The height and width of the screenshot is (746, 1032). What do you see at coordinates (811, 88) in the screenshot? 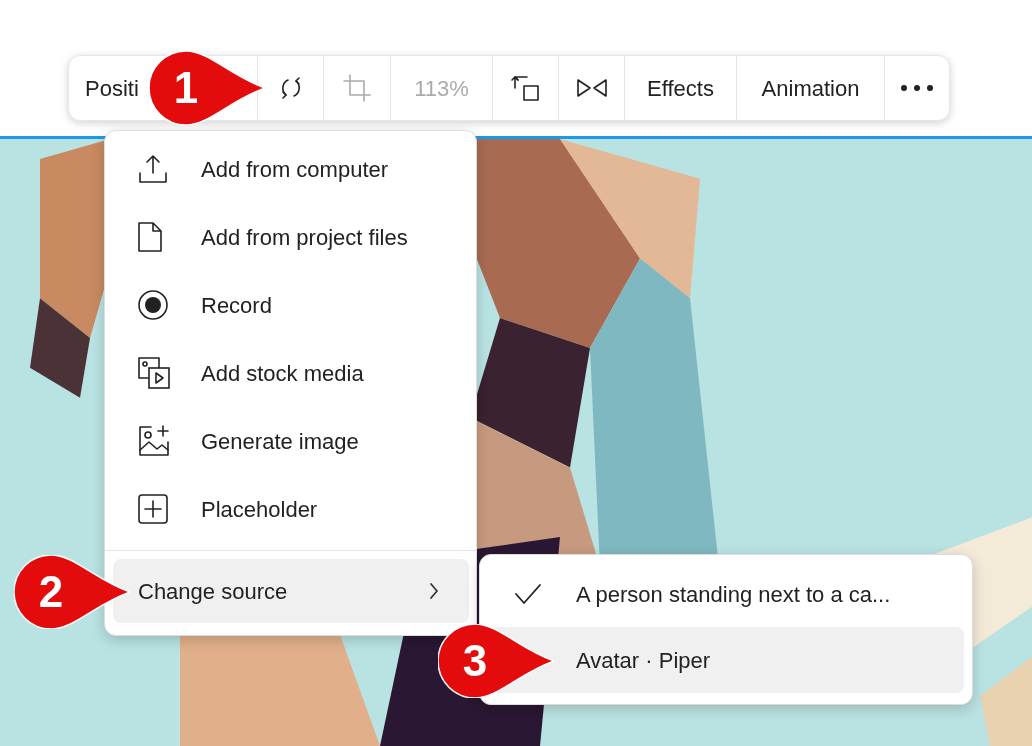
I see `toolbar-button: Animation` at bounding box center [811, 88].